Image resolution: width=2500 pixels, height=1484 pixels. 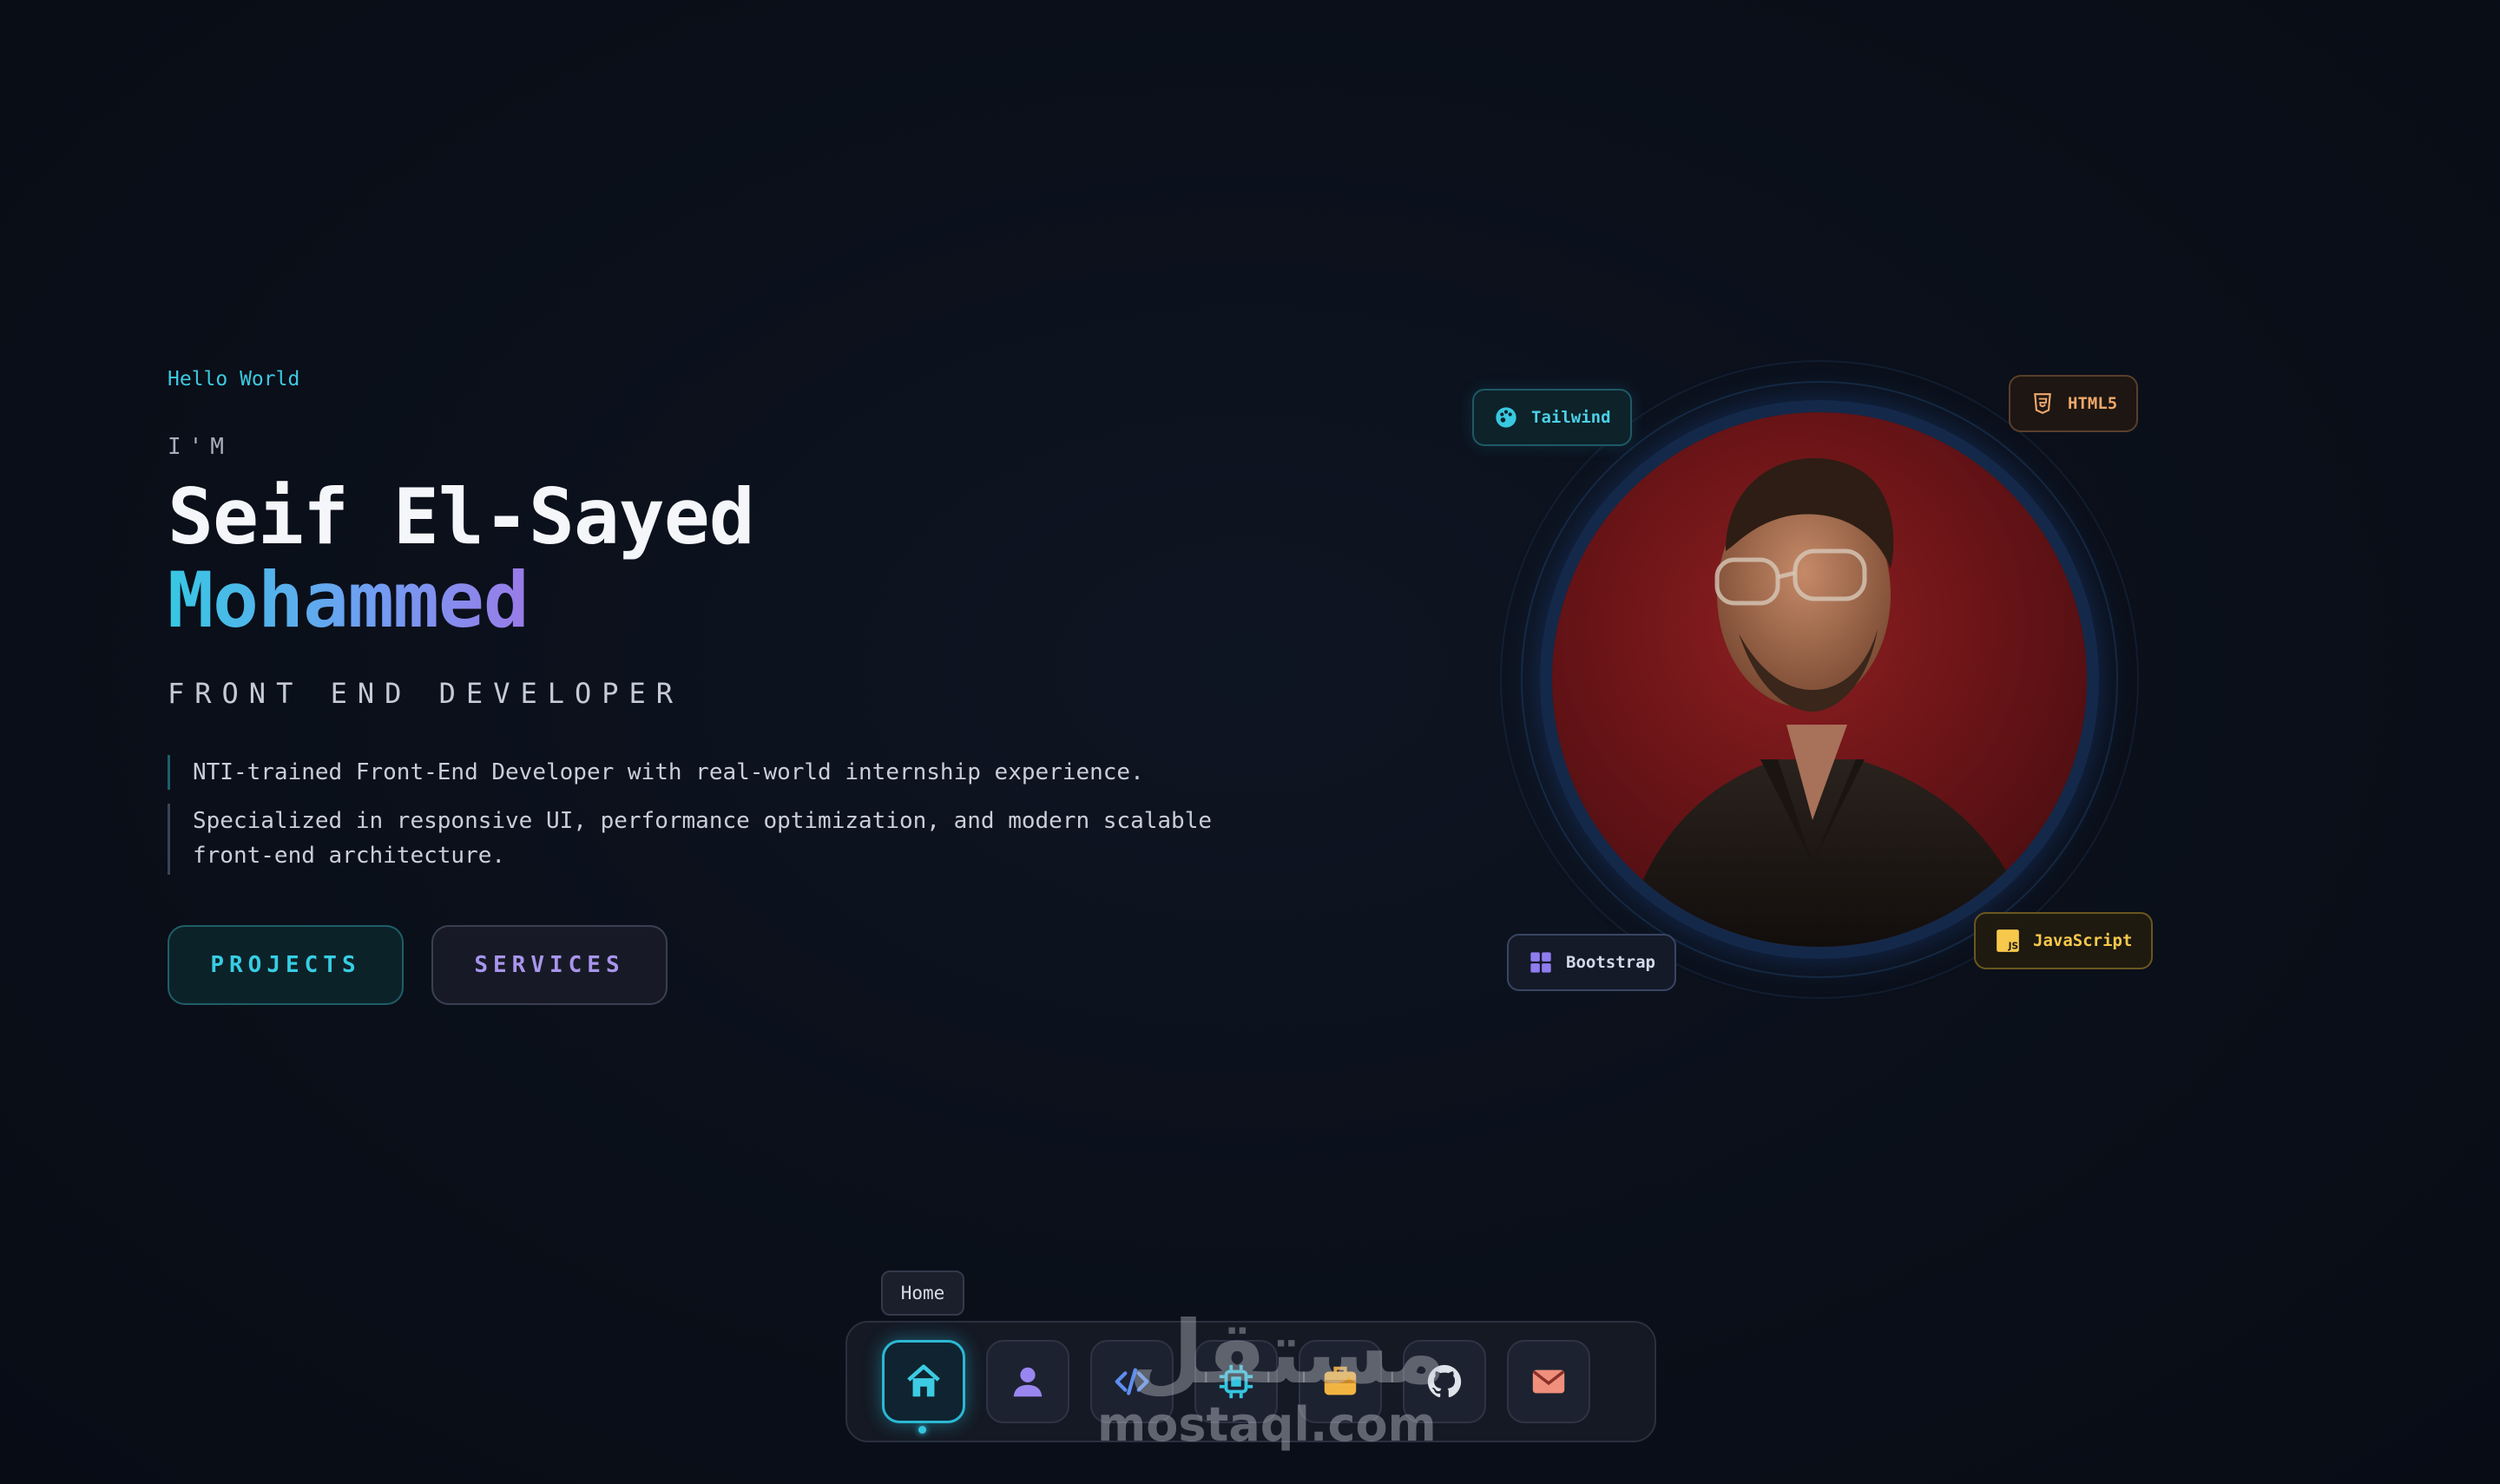 What do you see at coordinates (234, 379) in the screenshot?
I see `greeting-text: Hello World` at bounding box center [234, 379].